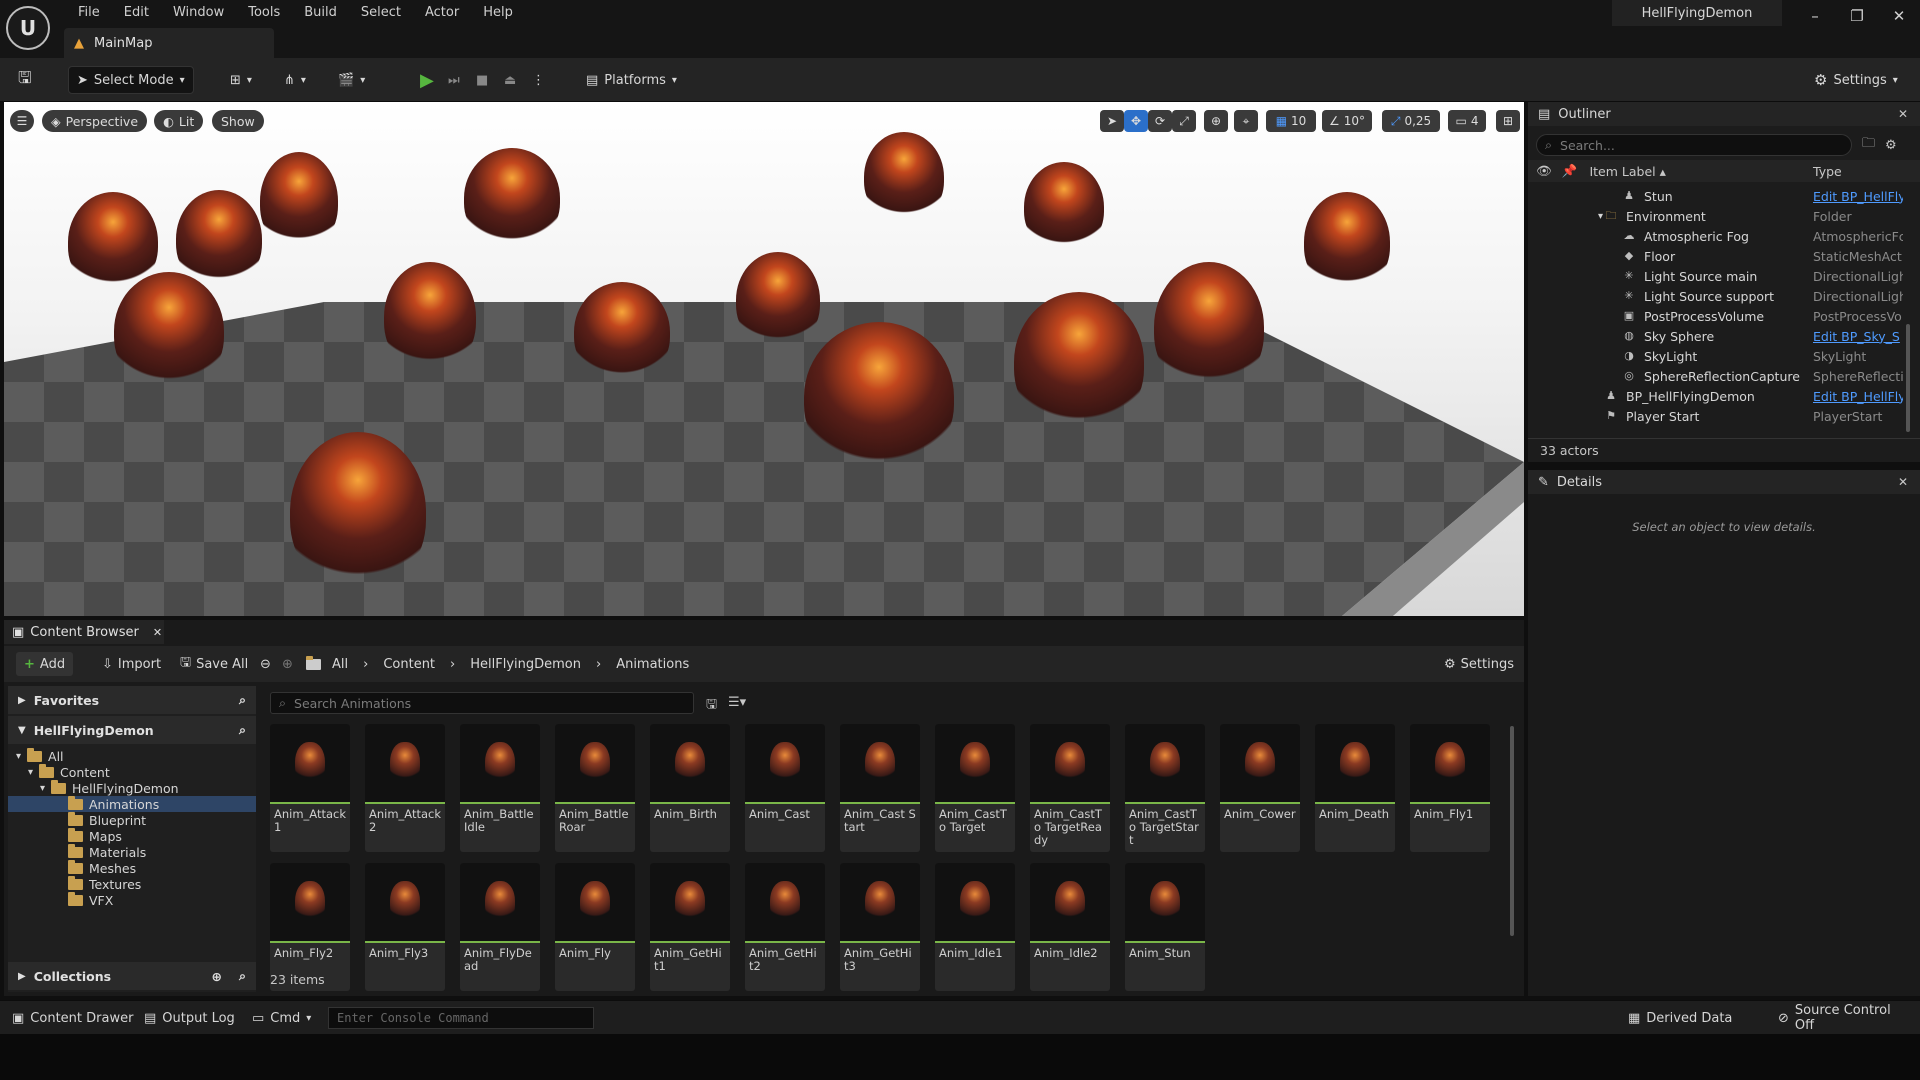 This screenshot has height=1080, width=1920. What do you see at coordinates (1908, 378) in the screenshot?
I see `outliner-scrollbar` at bounding box center [1908, 378].